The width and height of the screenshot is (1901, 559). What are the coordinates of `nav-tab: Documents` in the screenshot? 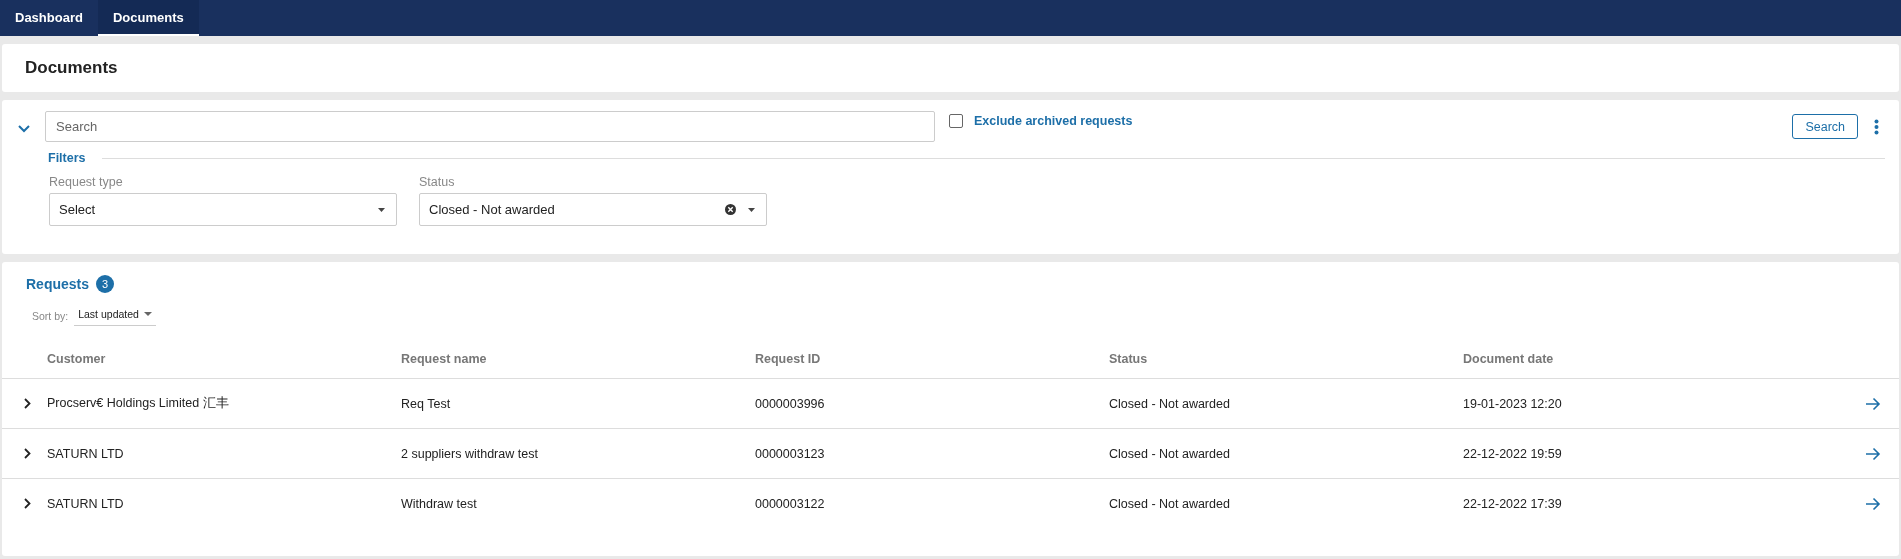 It's located at (148, 18).